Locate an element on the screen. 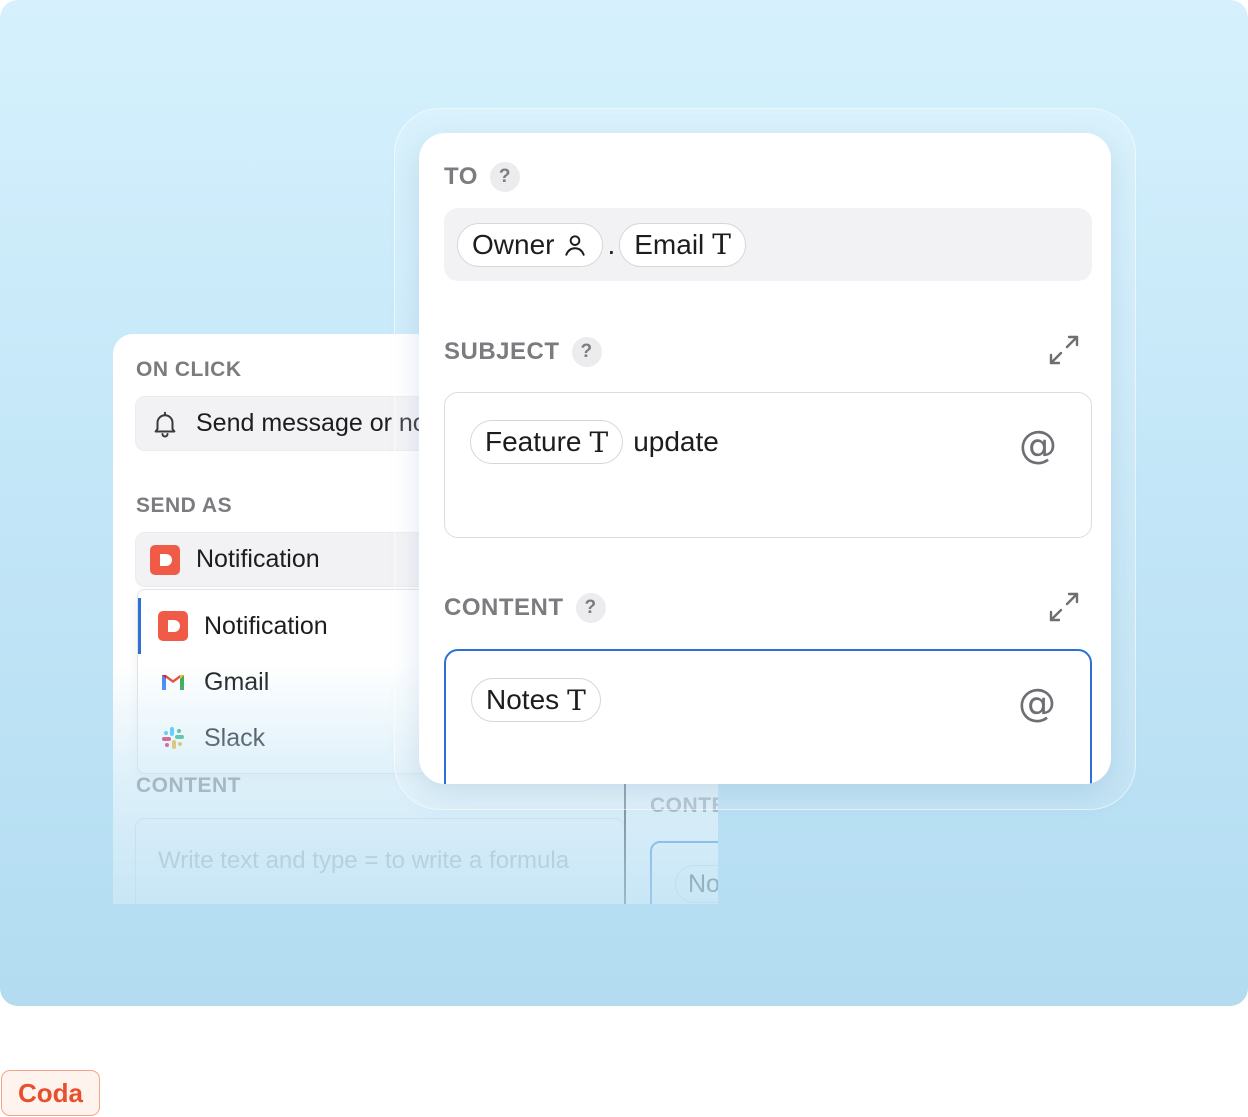 This screenshot has width=1248, height=1117. chip-label: Notes is located at coordinates (523, 699).